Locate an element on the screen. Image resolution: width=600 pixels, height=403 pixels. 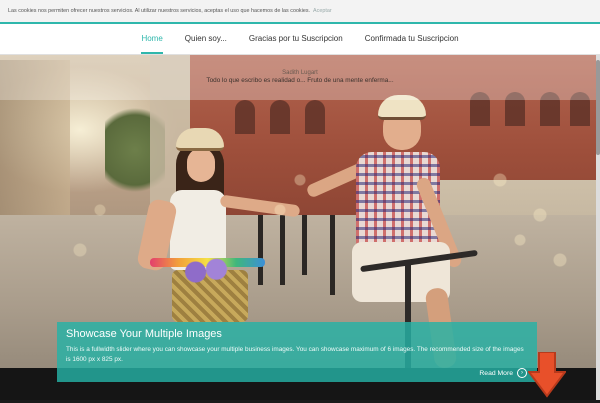
scroll-down-arrow-button is located at coordinates (547, 374).